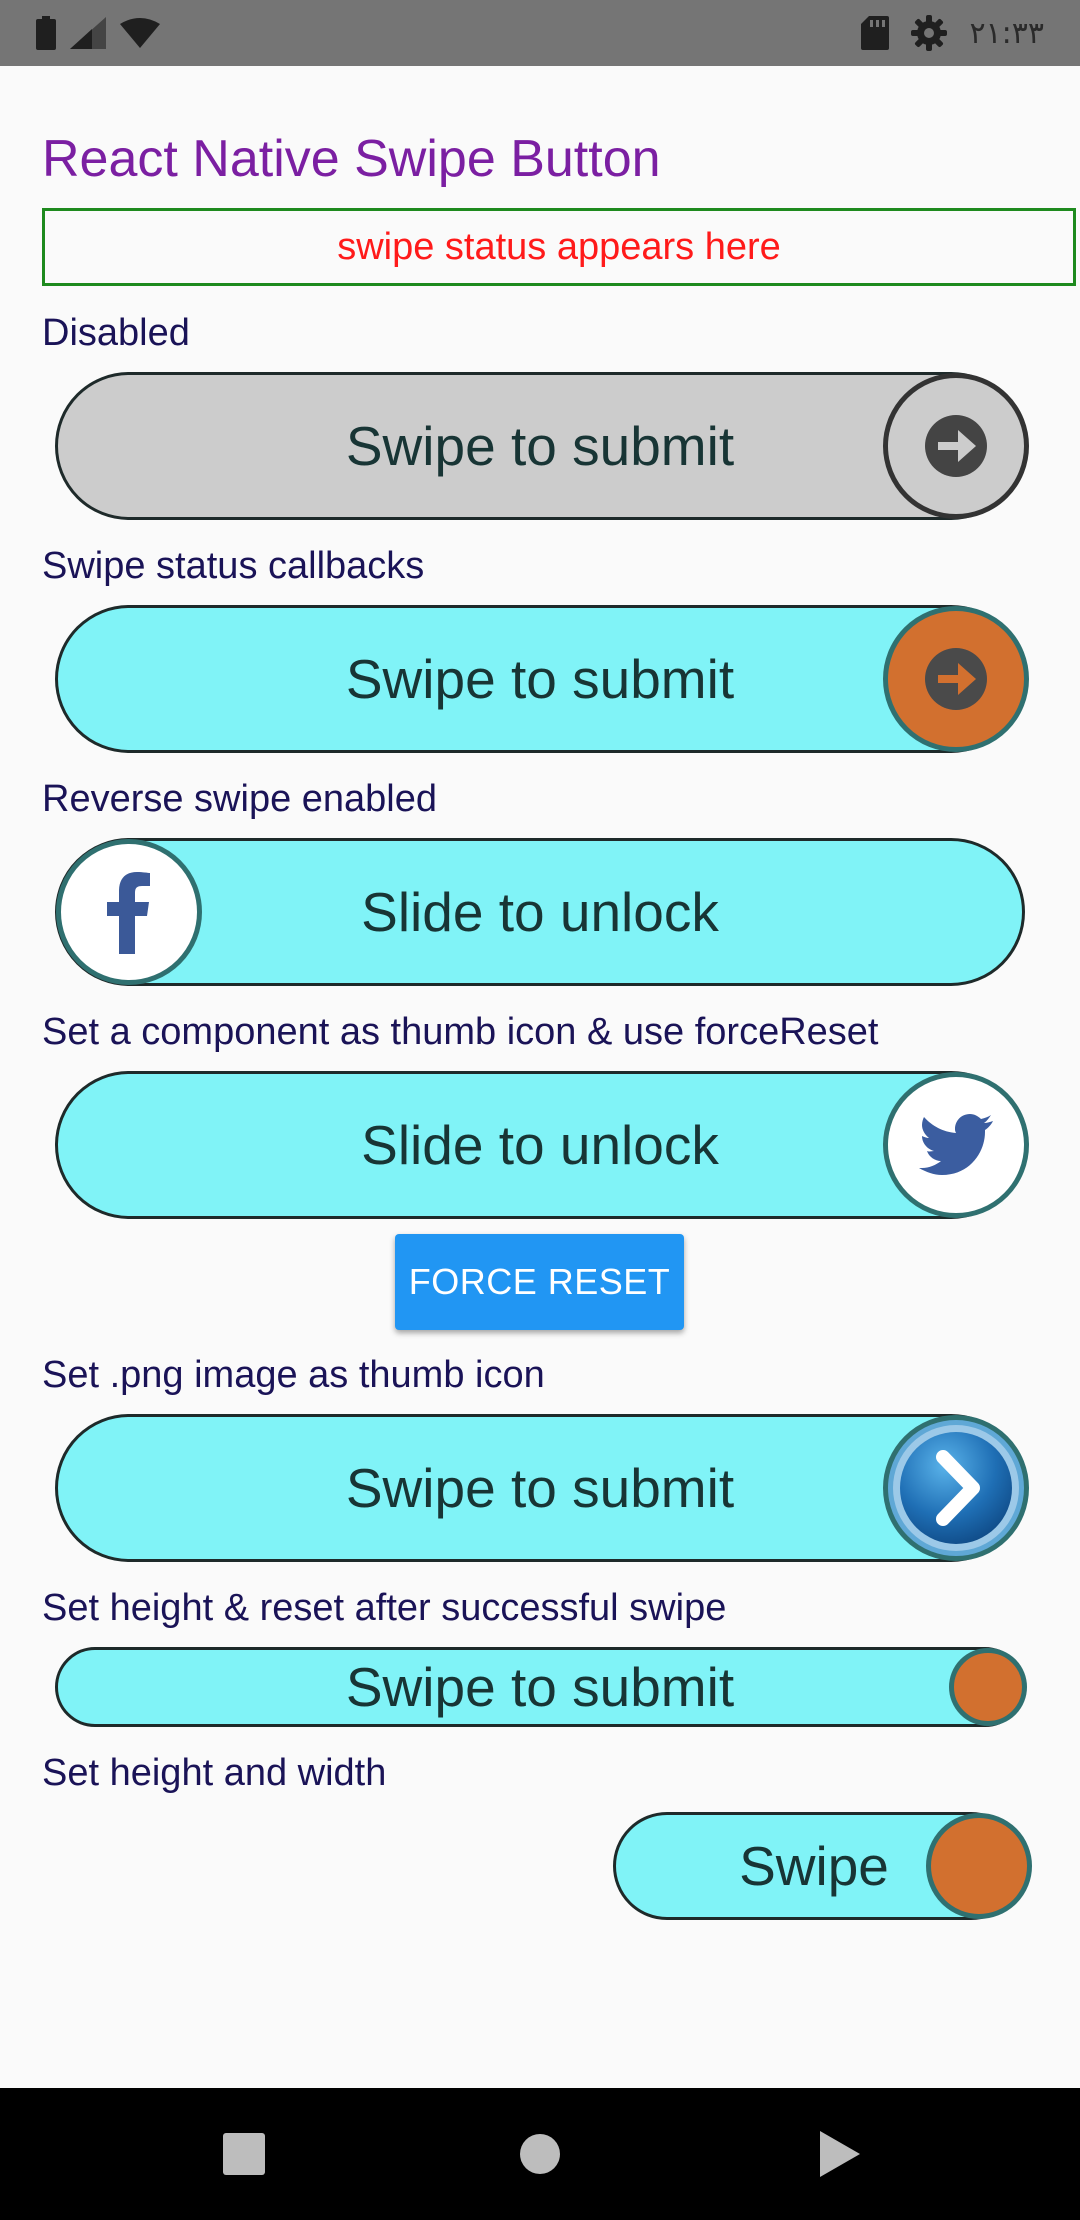 The width and height of the screenshot is (1080, 2220). I want to click on system-nav-bar, so click(540, 2154).